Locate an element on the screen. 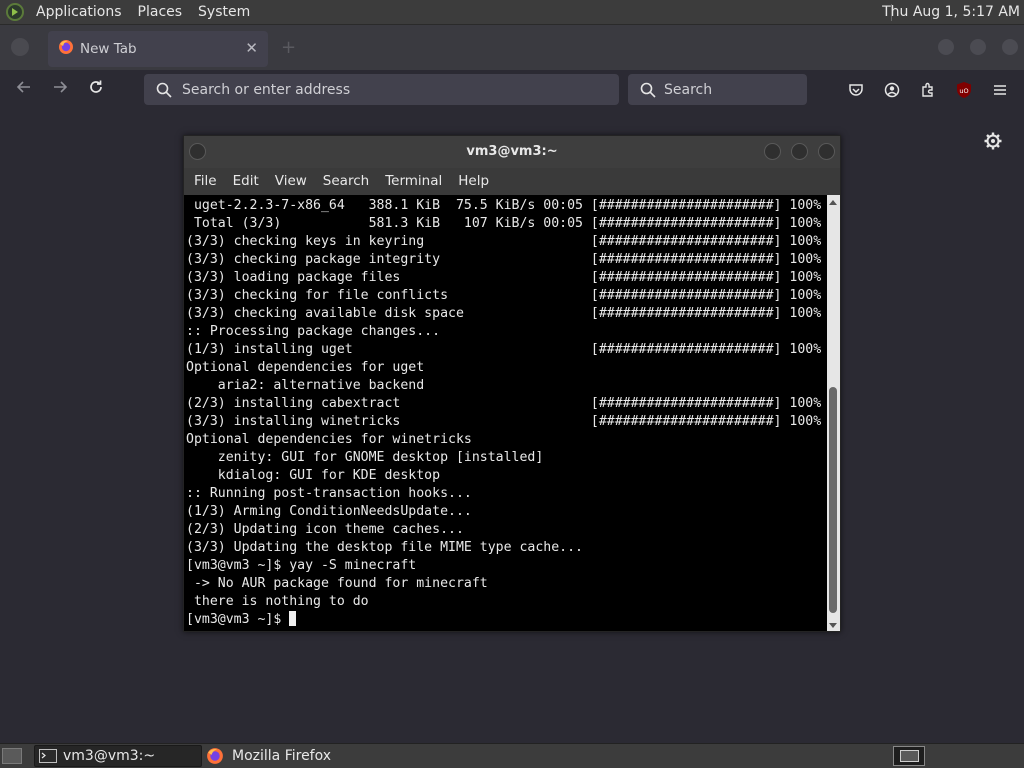  taskbar-label: Mozilla Firefox is located at coordinates (282, 756).